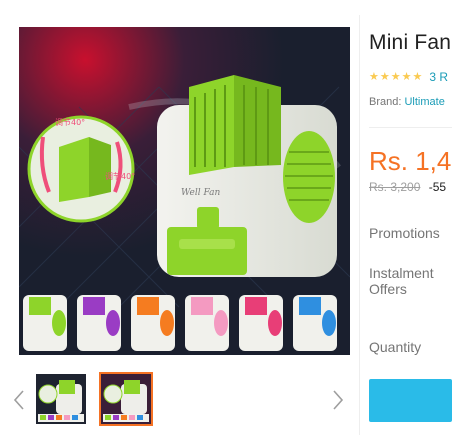 The width and height of the screenshot is (452, 442). Describe the element at coordinates (438, 77) in the screenshot. I see `ratings-link: 3 R` at that location.